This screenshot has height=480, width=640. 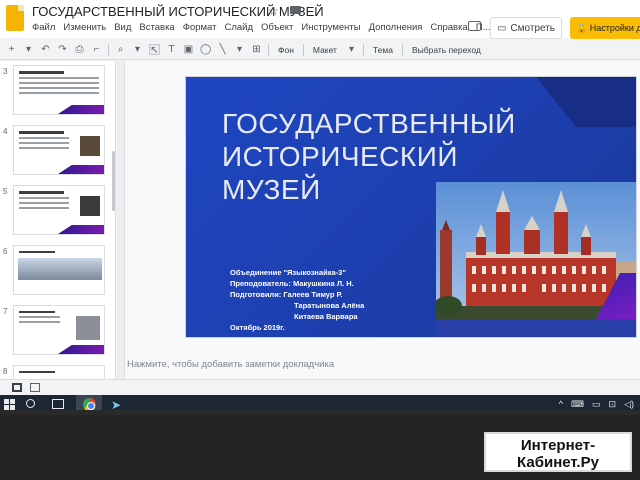 I want to click on image-icon: ▣, so click(x=188, y=49).